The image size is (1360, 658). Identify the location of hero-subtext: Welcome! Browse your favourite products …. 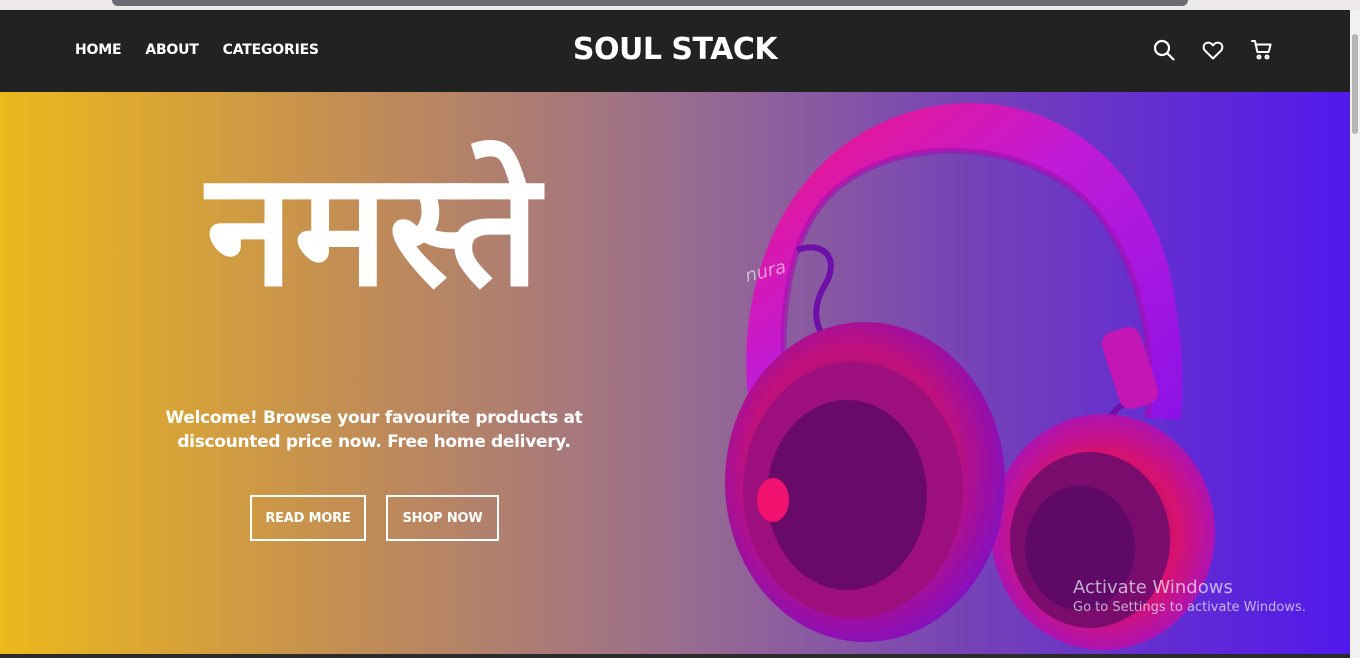
(374, 430).